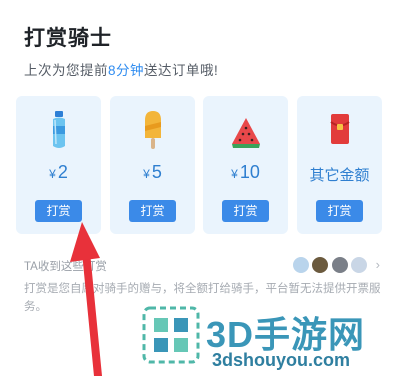 This screenshot has width=400, height=376. What do you see at coordinates (171, 335) in the screenshot?
I see `watermark-logo-icon` at bounding box center [171, 335].